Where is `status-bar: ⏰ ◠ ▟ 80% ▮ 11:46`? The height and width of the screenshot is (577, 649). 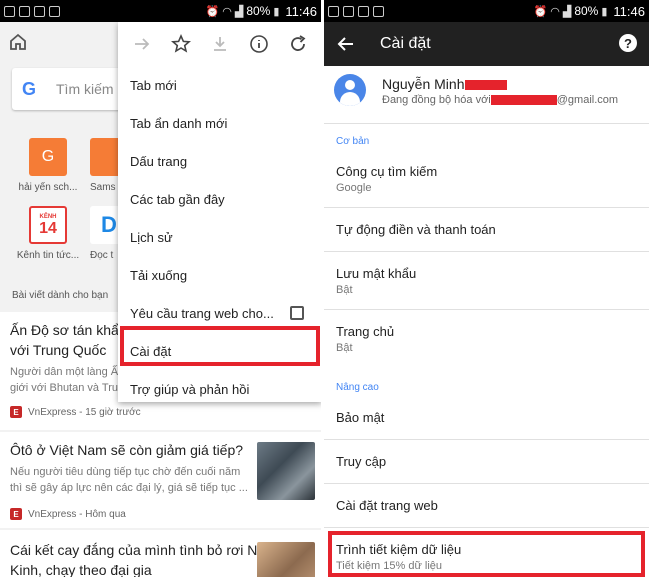
status-bar: ⏰ ◠ ▟ 80% ▮ 11:46 is located at coordinates (160, 11).